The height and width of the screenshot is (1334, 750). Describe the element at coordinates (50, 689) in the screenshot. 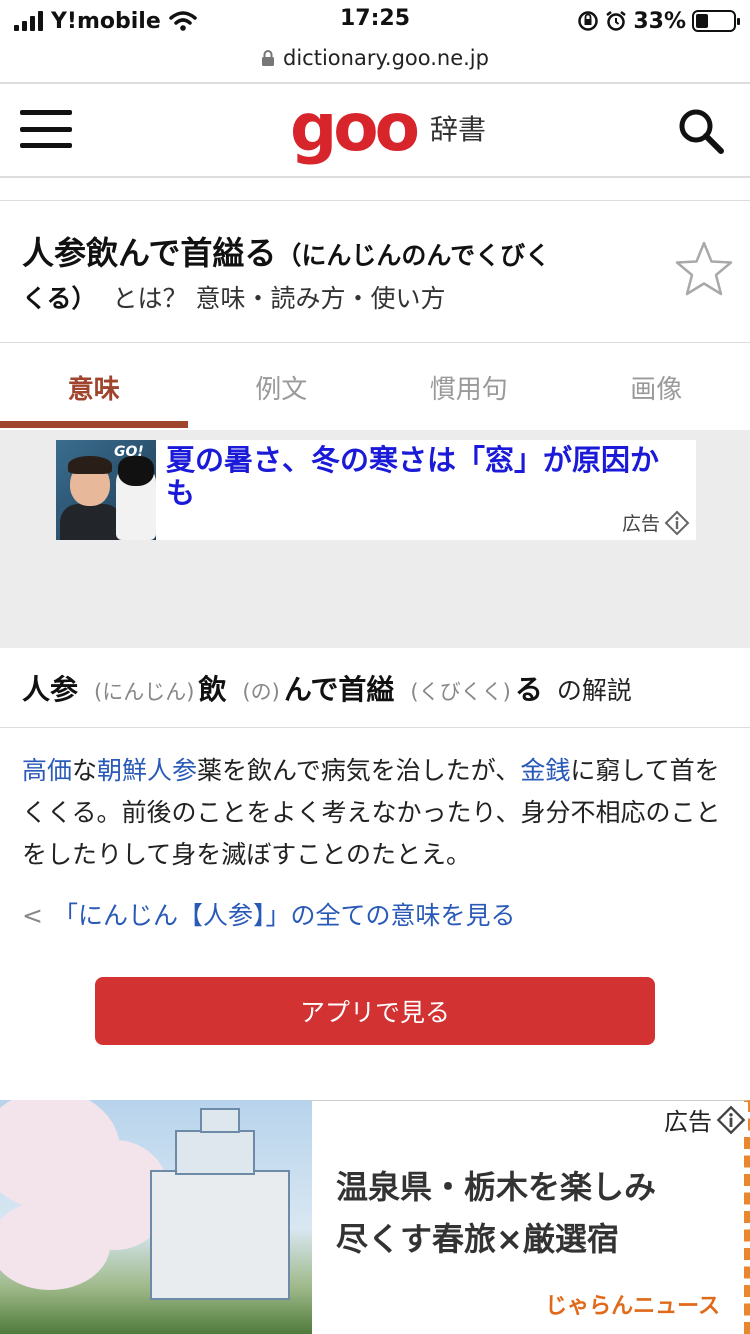

I see `heading-kanji: 人参` at that location.